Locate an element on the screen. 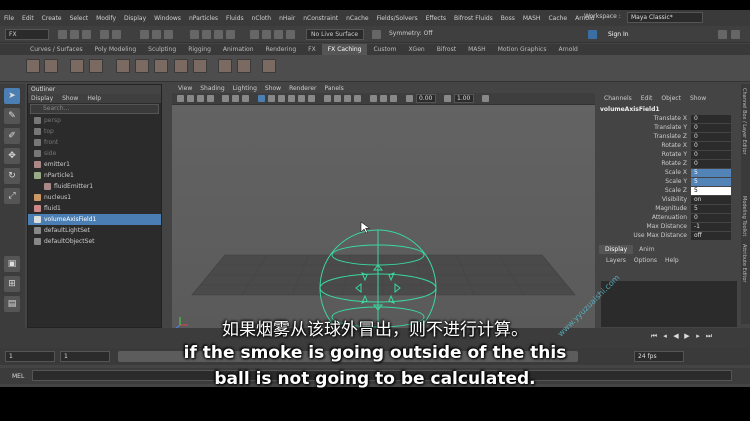 The width and height of the screenshot is (750, 421). menu-edit: Edit is located at coordinates (28, 18).